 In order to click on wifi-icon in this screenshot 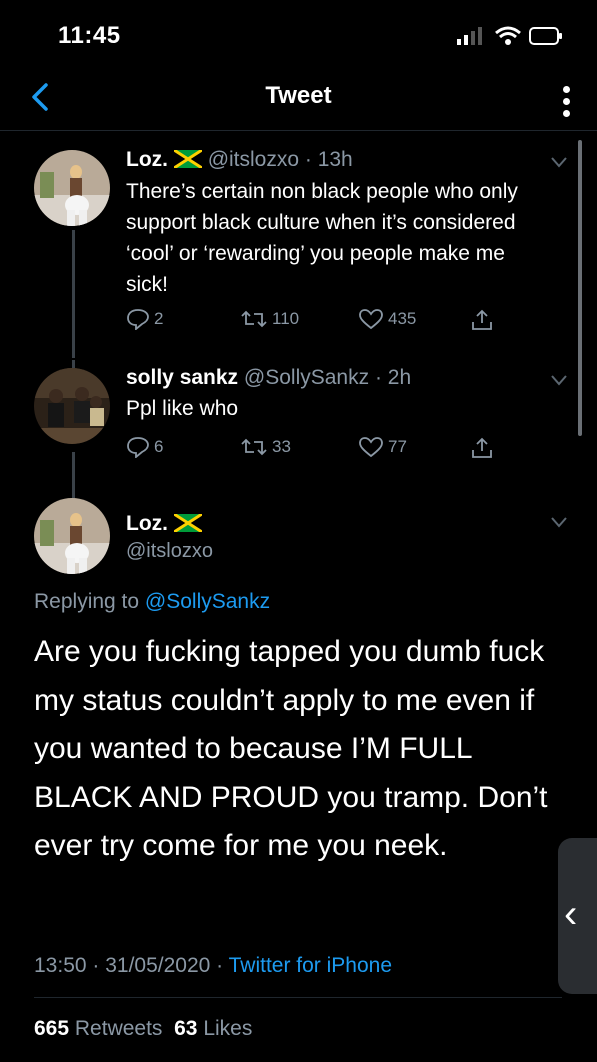, I will do `click(508, 35)`.